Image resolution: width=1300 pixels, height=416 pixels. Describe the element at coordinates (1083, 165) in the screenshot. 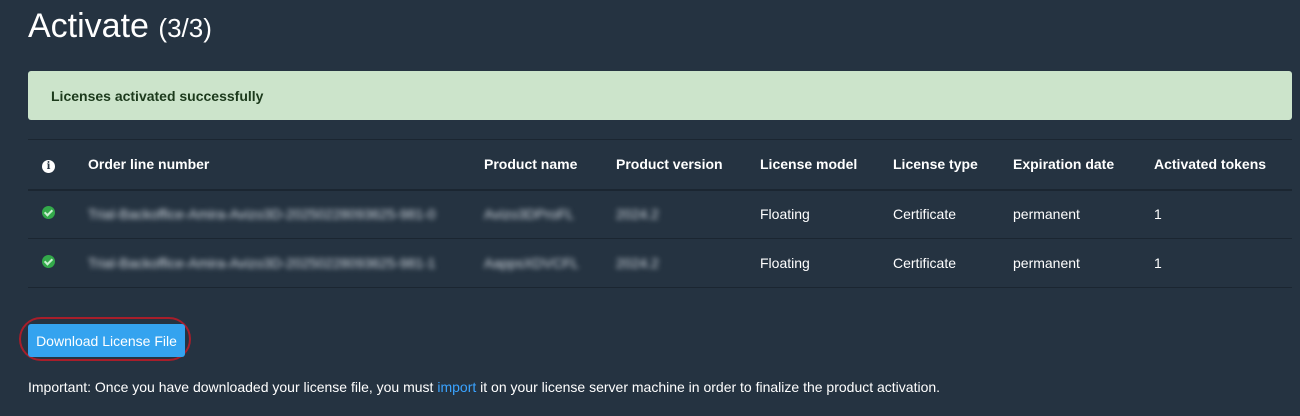

I see `column-header-expiration-date: Expiration date` at that location.